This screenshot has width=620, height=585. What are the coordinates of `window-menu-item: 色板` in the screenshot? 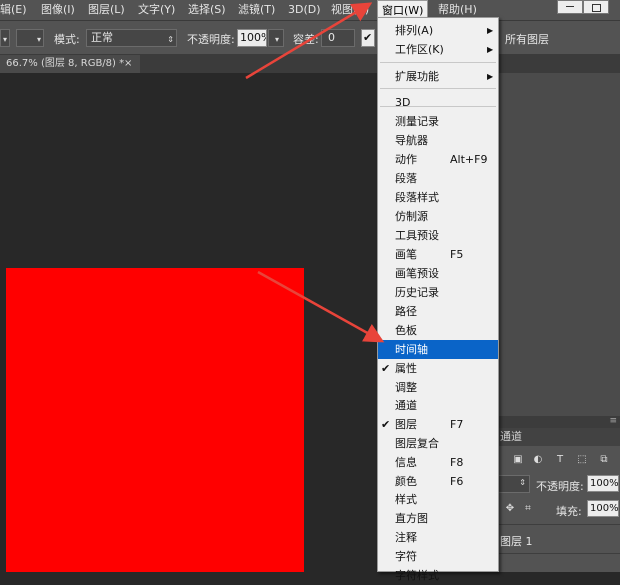 It's located at (438, 330).